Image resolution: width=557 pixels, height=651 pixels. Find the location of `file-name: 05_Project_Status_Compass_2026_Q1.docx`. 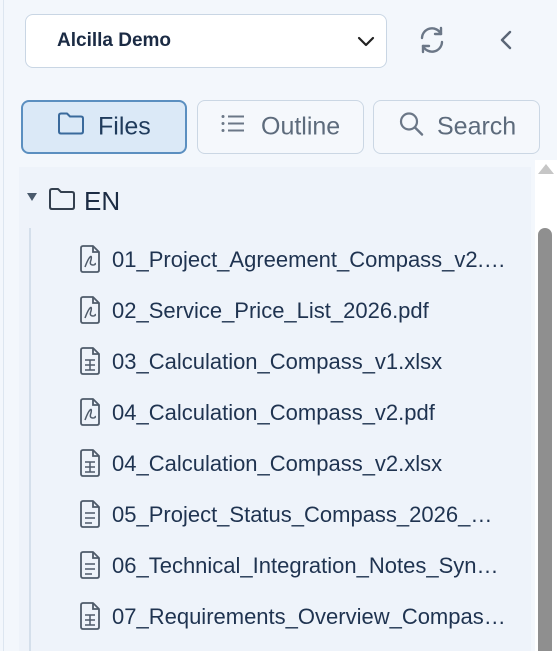

file-name: 05_Project_Status_Compass_2026_Q1.docx is located at coordinates (310, 514).